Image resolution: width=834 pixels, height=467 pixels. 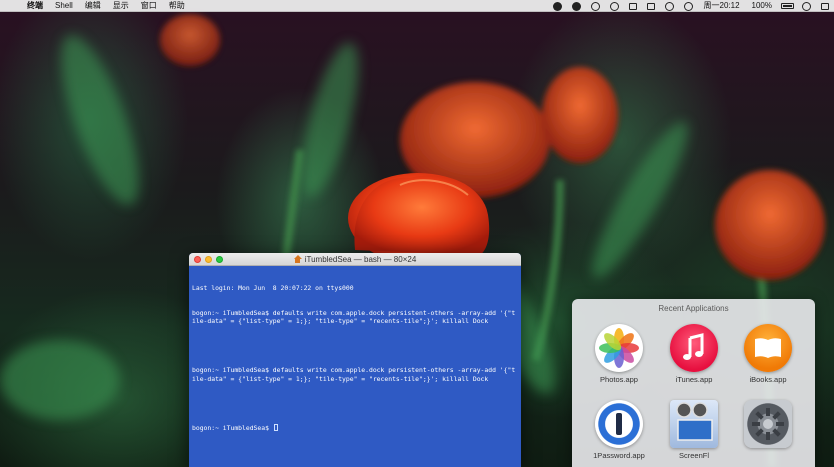 I want to click on clock-text: 周一20:12, so click(x=722, y=6).